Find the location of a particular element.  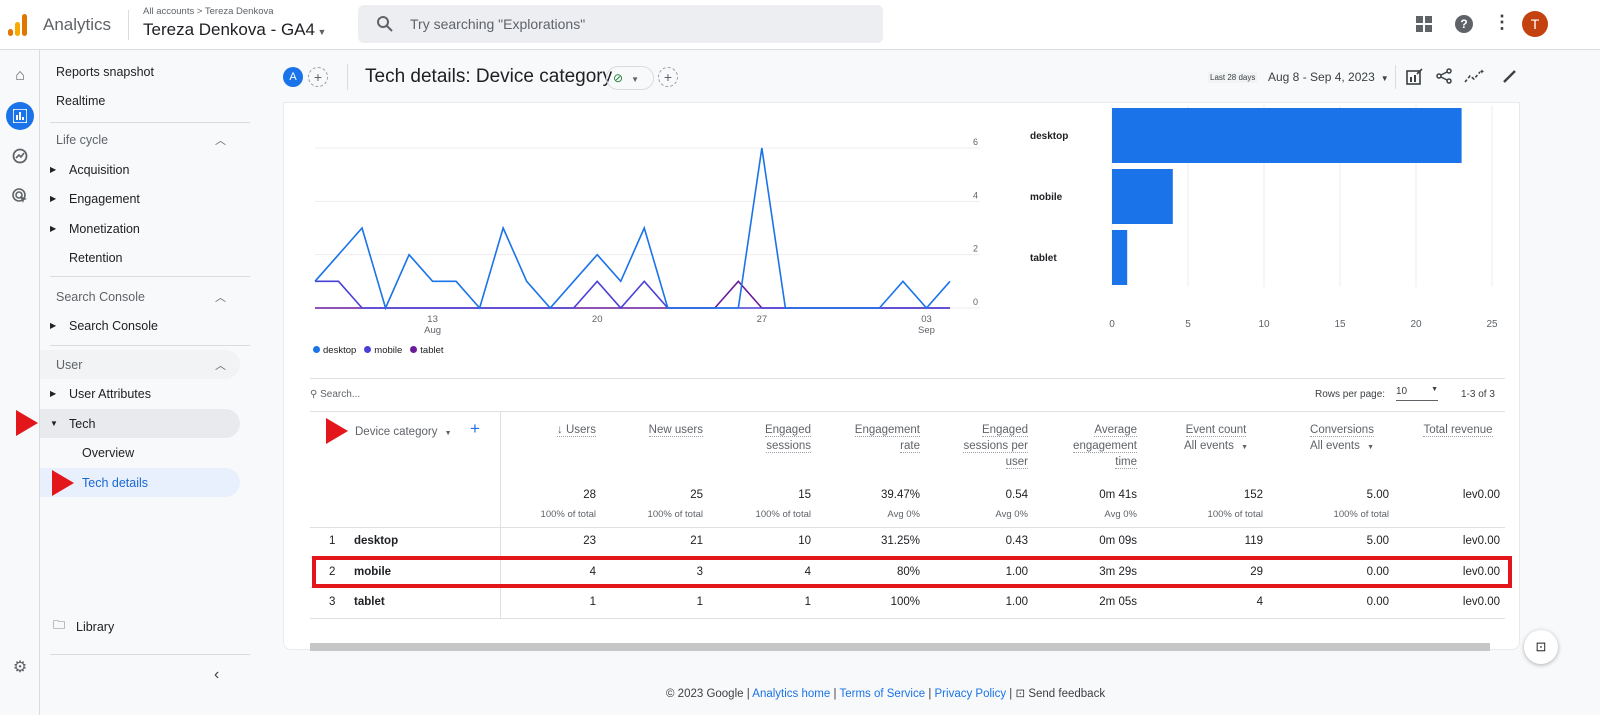

legend-label: desktop is located at coordinates (340, 350).